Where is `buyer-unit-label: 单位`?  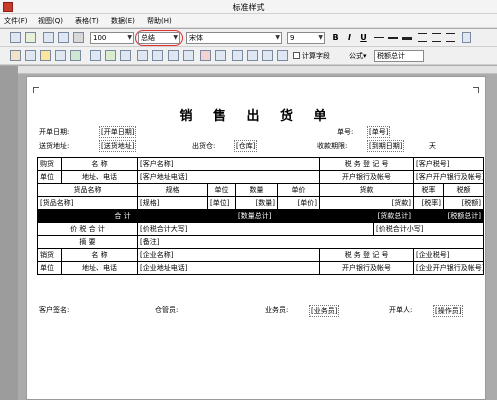 buyer-unit-label: 单位 is located at coordinates (49, 177).